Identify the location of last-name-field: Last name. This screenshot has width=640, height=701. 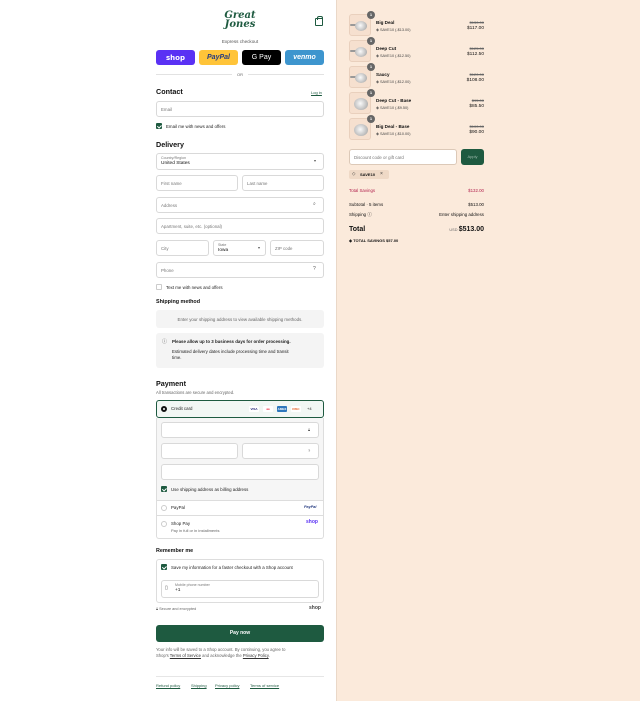
(283, 183).